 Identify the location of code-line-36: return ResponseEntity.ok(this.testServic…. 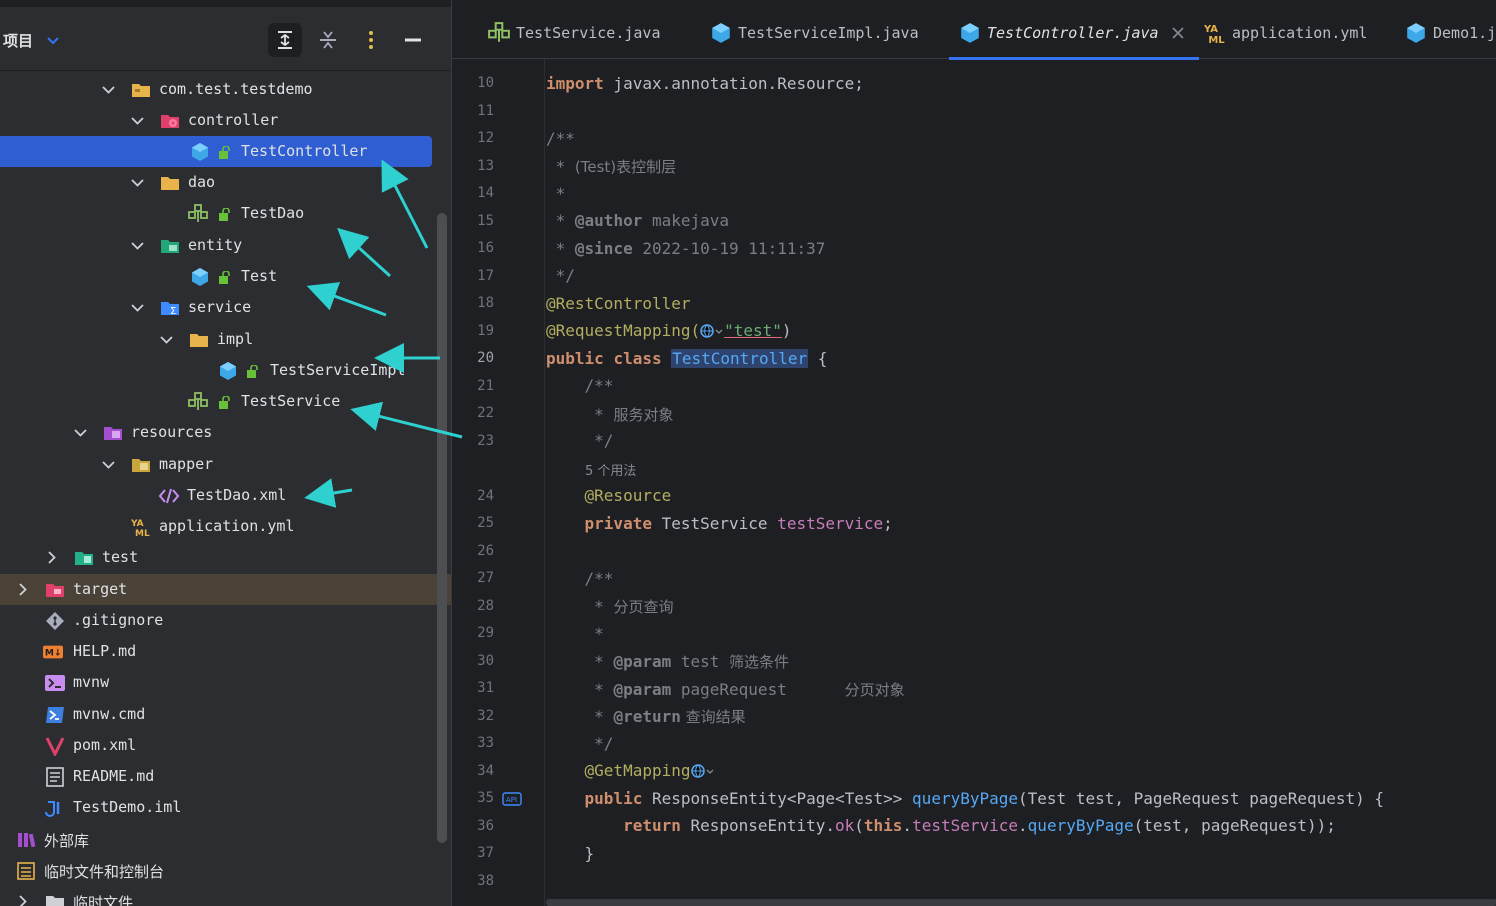
(941, 825).